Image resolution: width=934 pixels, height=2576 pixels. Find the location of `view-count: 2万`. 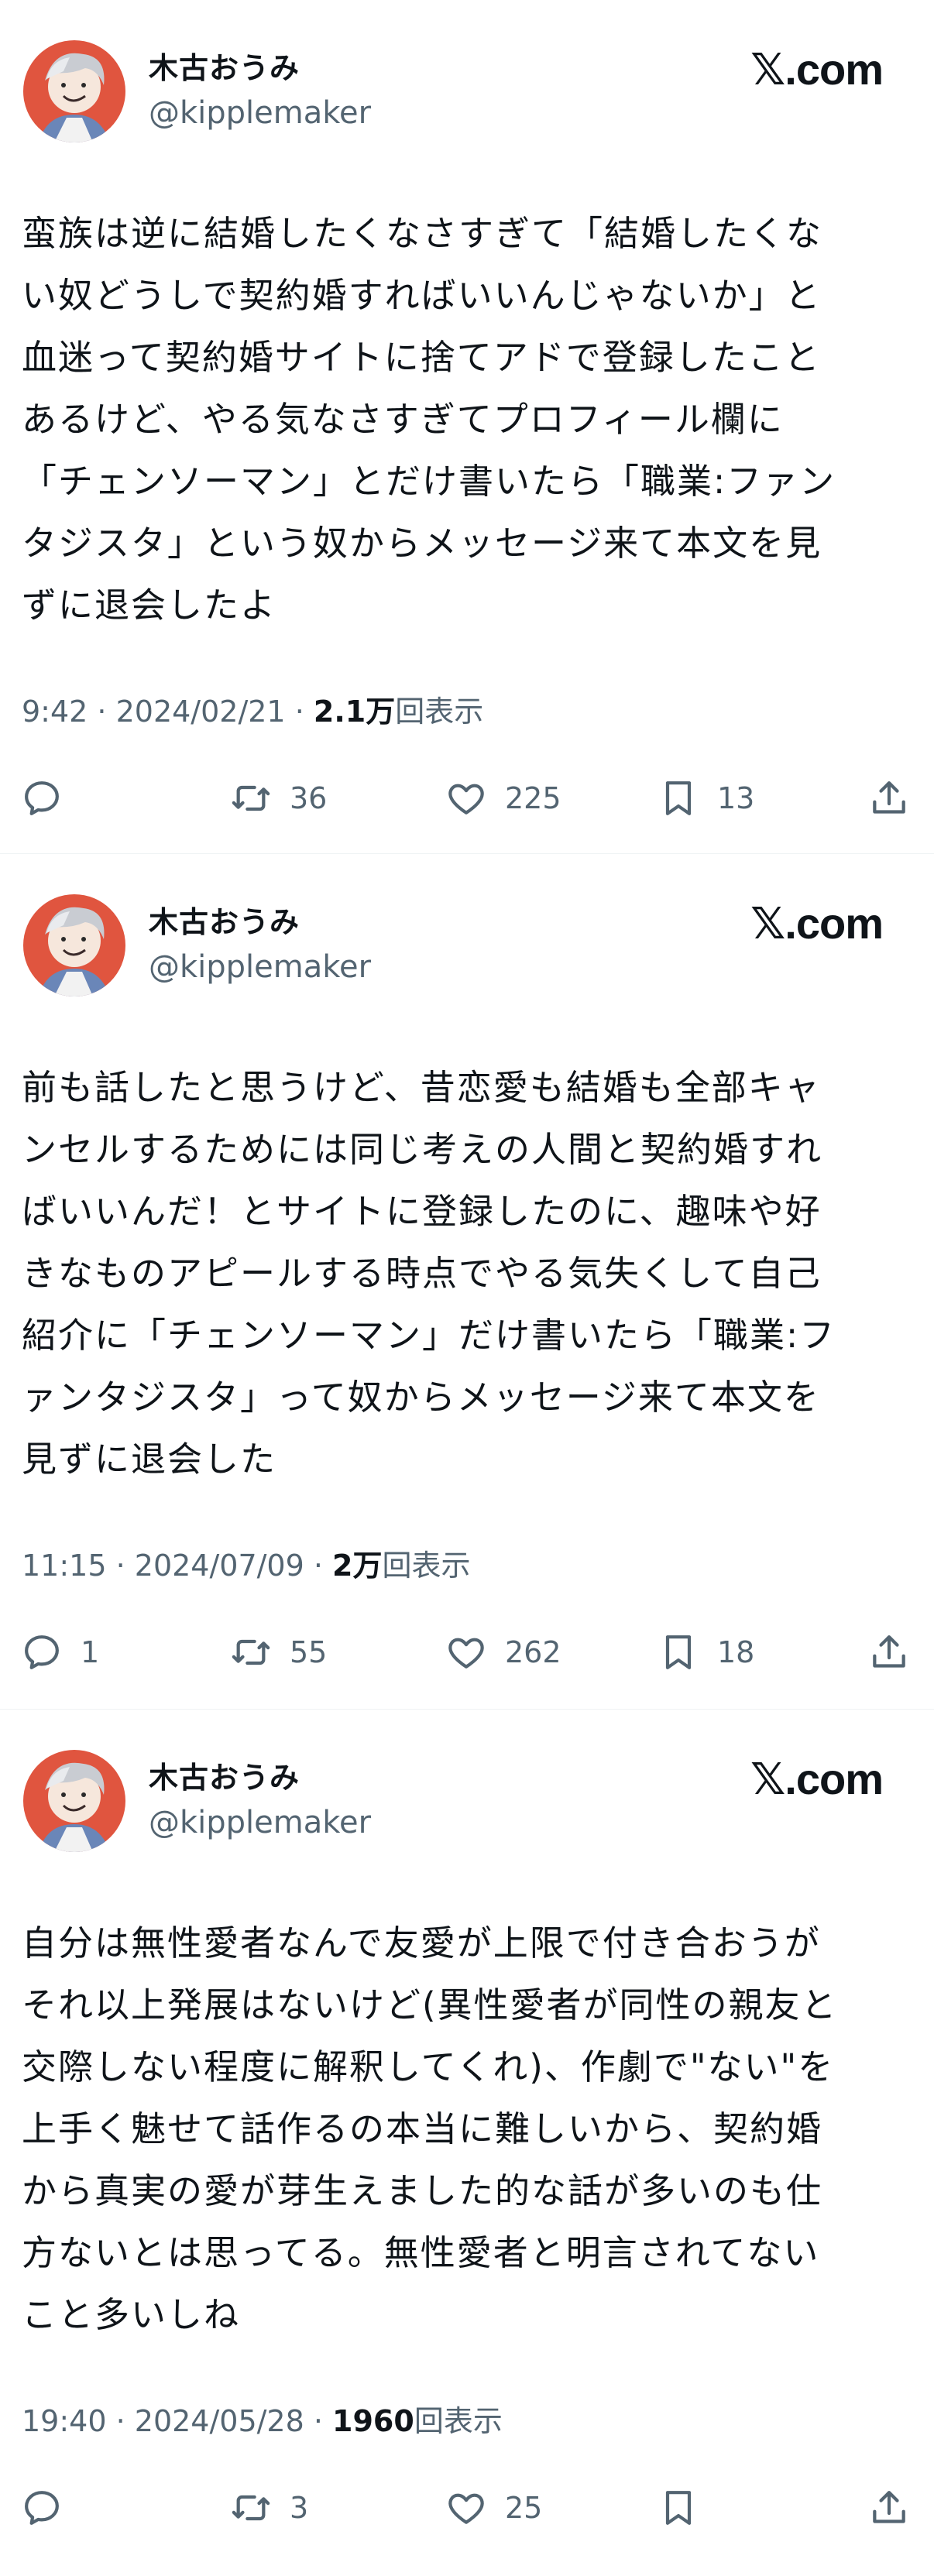

view-count: 2万 is located at coordinates (357, 1566).